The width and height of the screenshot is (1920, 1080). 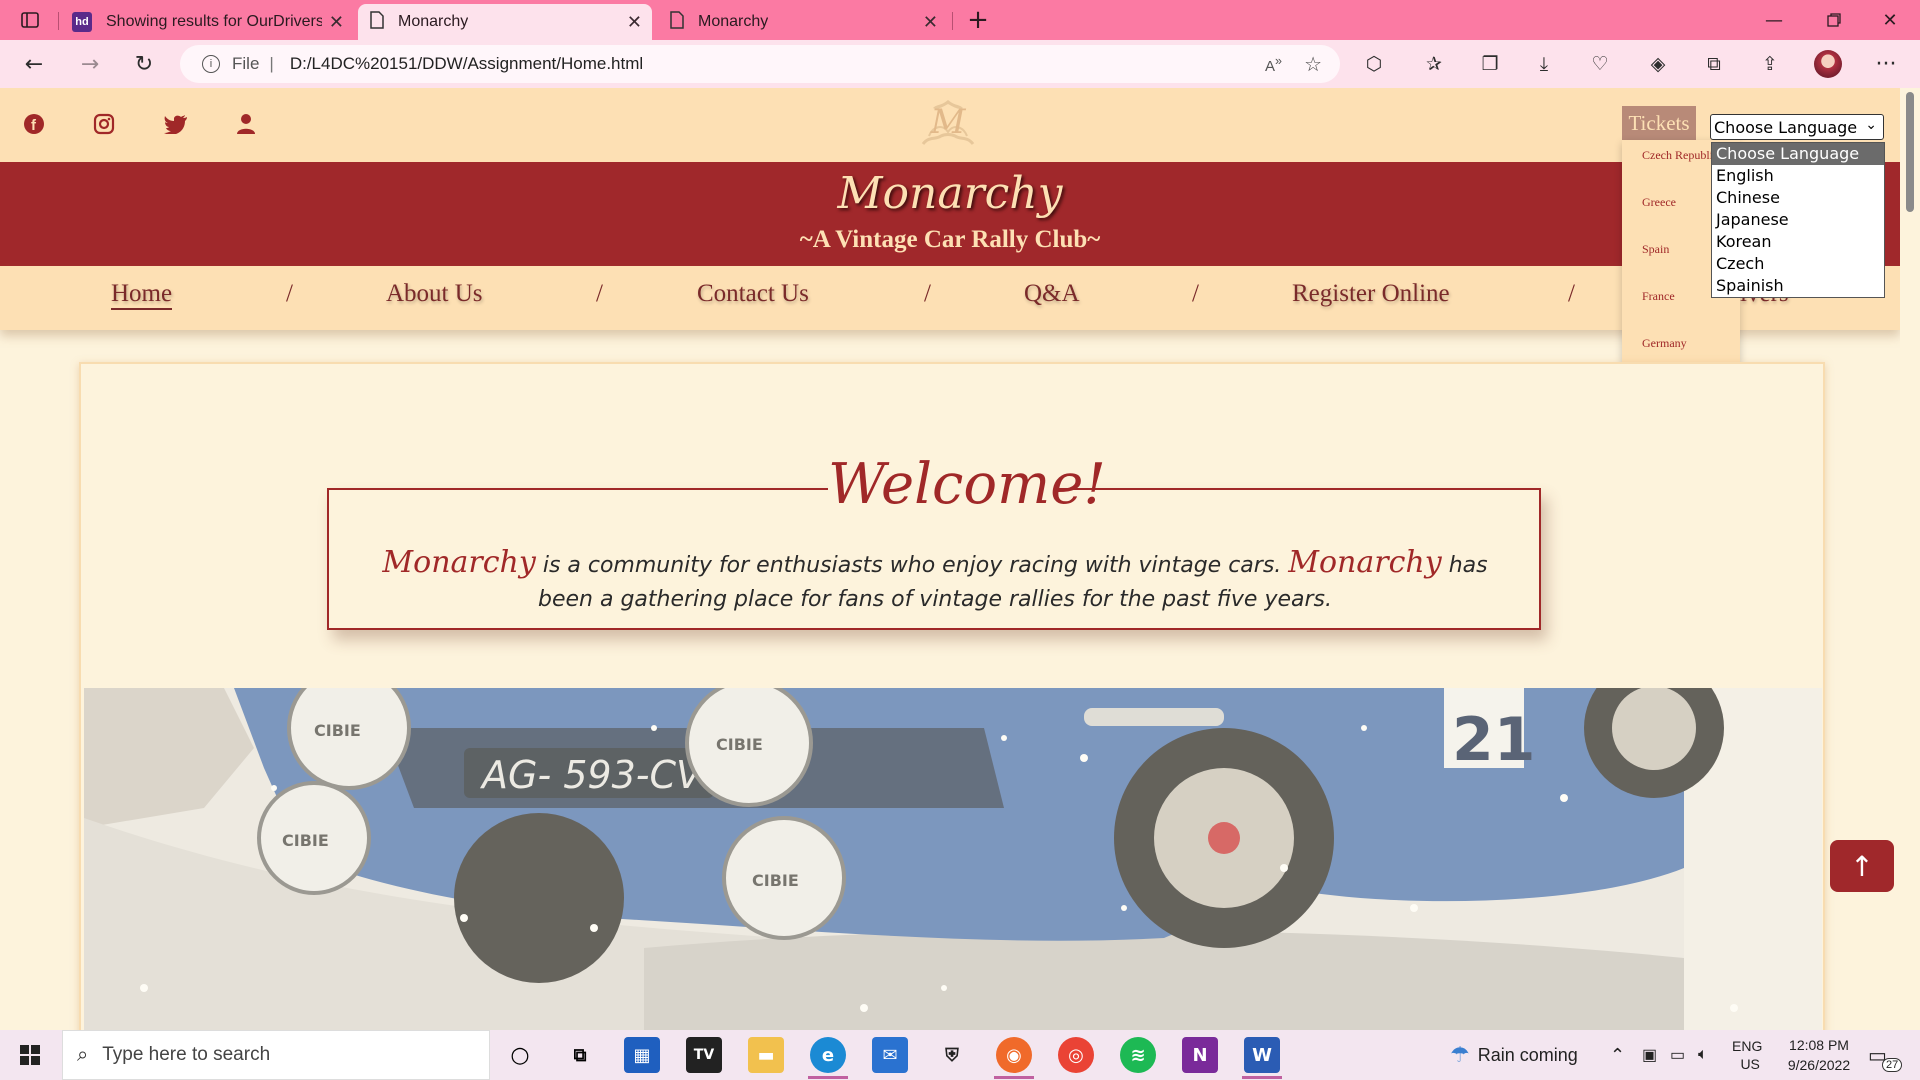 I want to click on tickets-item-spain: Spain, so click(x=1655, y=249).